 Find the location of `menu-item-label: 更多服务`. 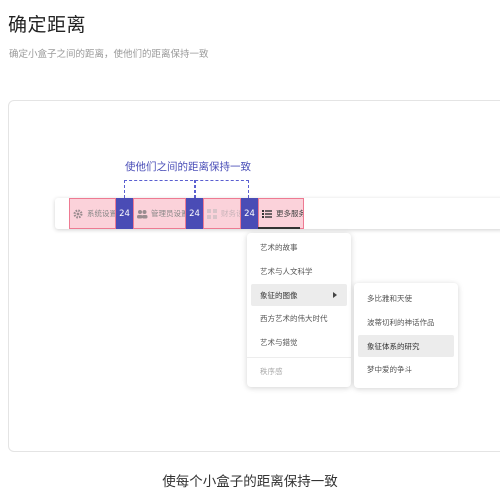

menu-item-label: 更多服务 is located at coordinates (290, 213).